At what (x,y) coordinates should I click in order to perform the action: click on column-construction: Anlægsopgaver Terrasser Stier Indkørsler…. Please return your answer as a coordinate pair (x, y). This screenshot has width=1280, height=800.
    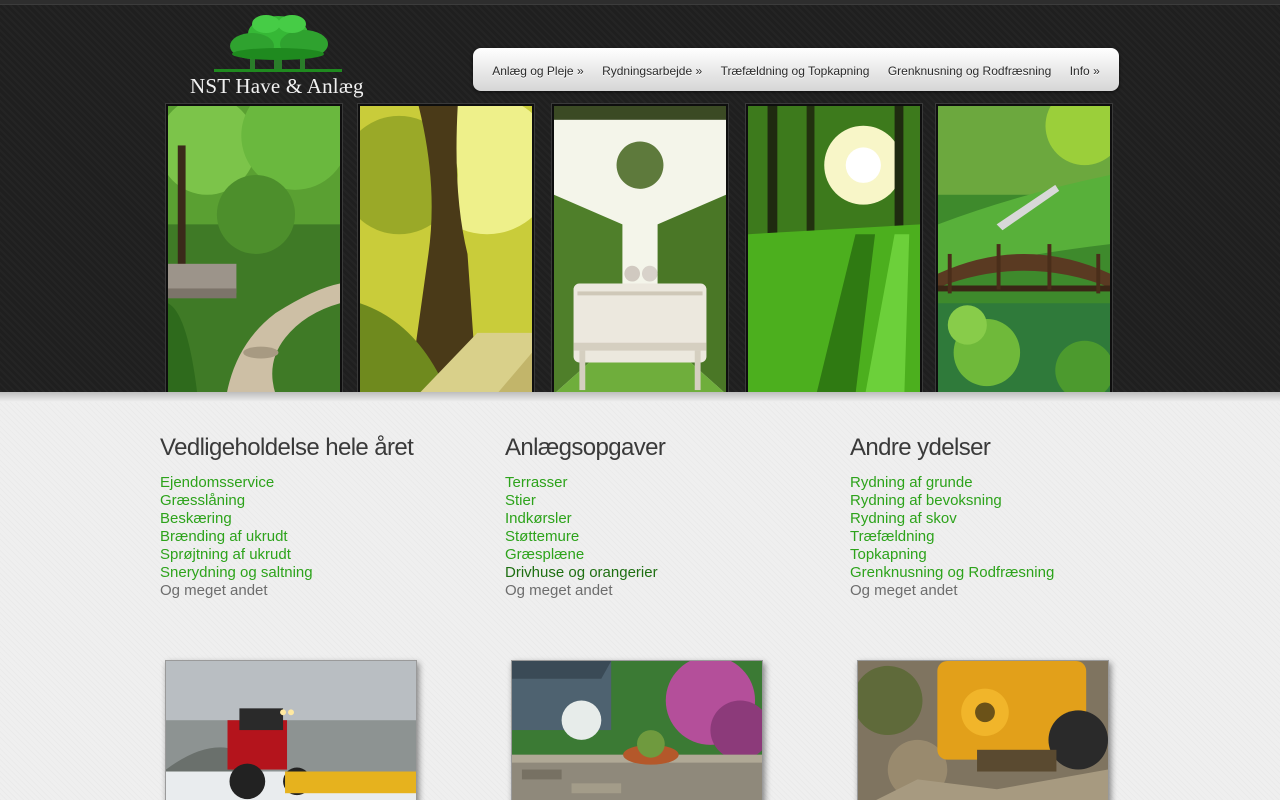
    Looking at the image, I should click on (665, 517).